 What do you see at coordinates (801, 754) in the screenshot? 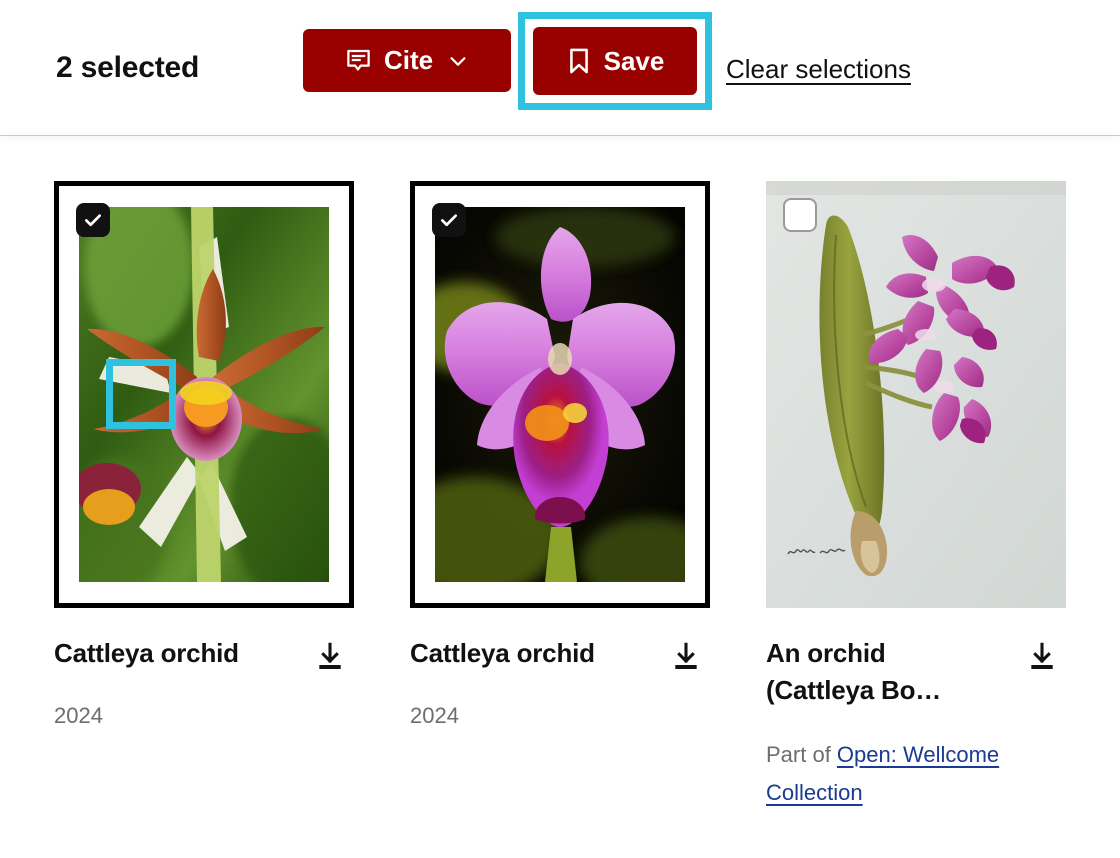
I see `part-of-prefix: Part of` at bounding box center [801, 754].